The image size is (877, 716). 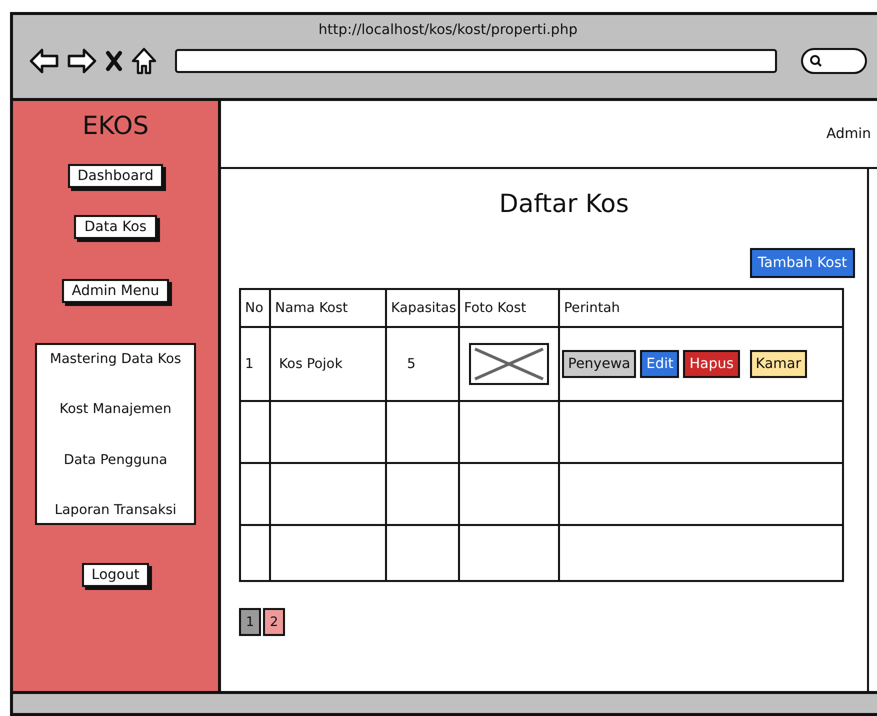 I want to click on submenu-item: Data Pengguna, so click(x=116, y=460).